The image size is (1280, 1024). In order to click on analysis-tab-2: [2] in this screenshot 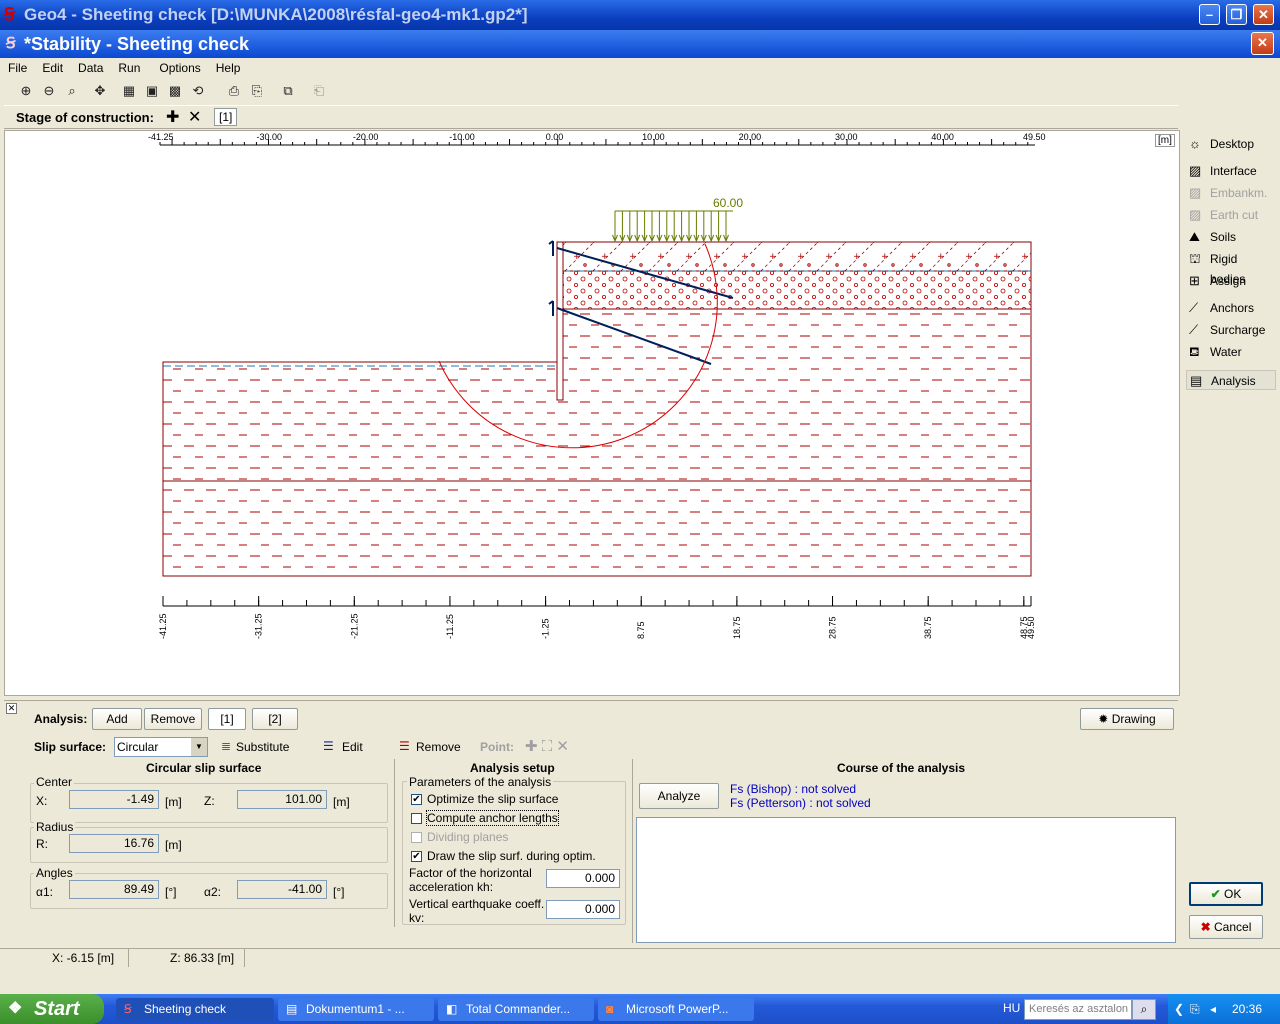, I will do `click(275, 719)`.